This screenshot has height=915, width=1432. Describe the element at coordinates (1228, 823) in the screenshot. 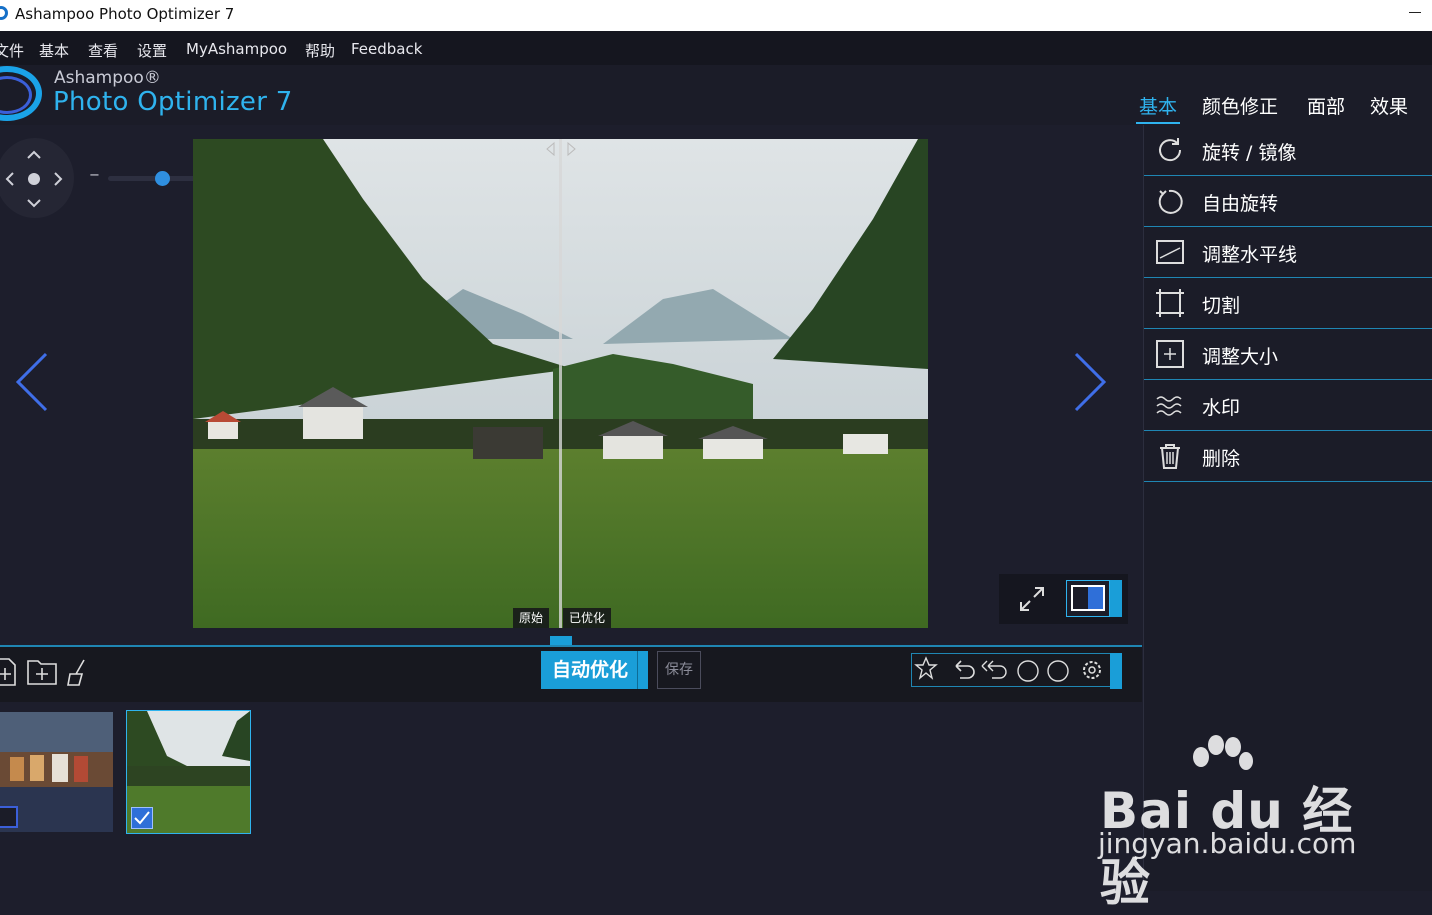

I see `baidu-watermark: Bai du 经验 jingyan.baidu.com` at that location.